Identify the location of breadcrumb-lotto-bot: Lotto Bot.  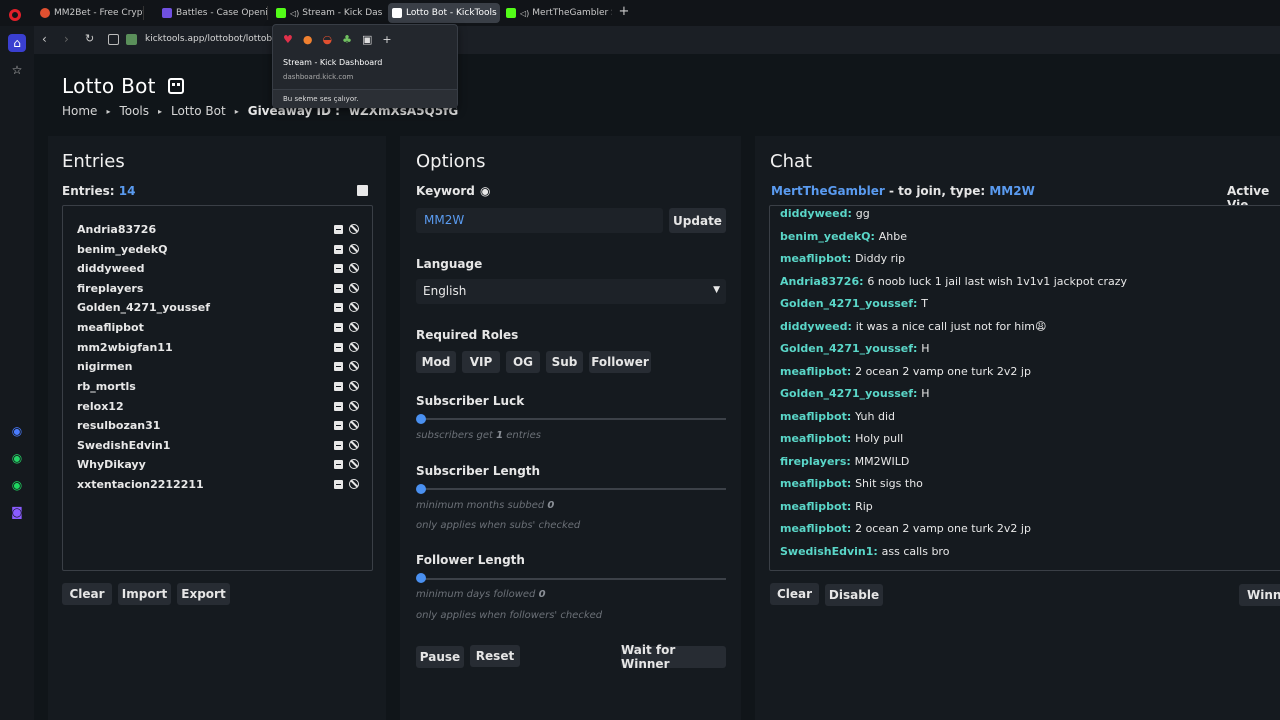
(198, 111).